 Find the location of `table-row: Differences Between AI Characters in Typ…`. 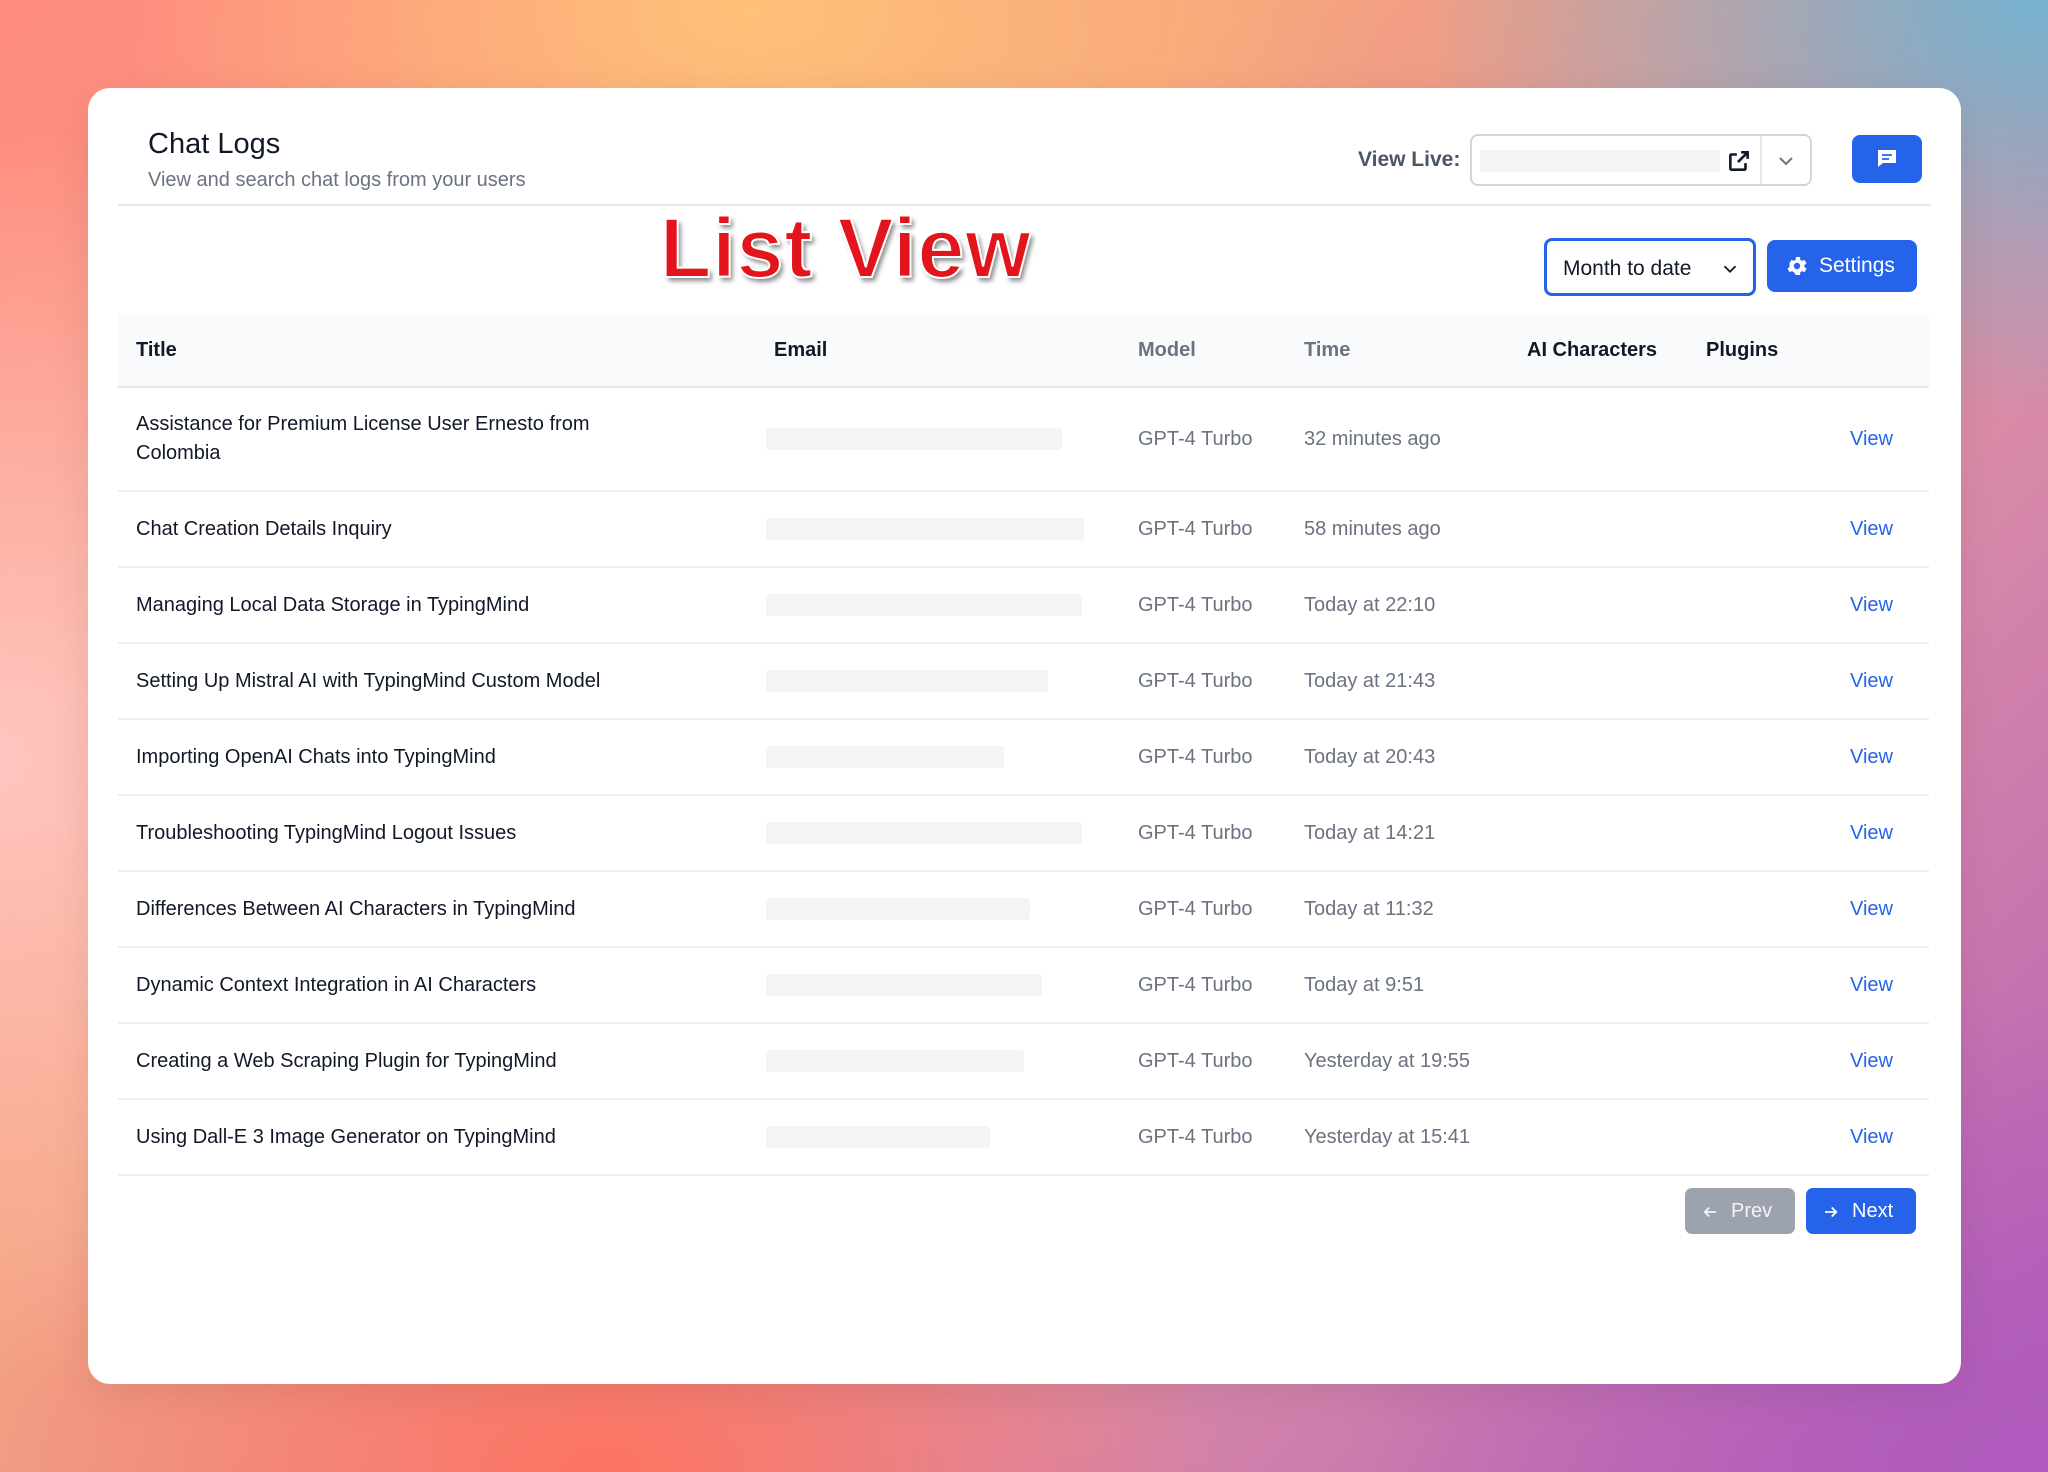

table-row: Differences Between AI Characters in Typ… is located at coordinates (1023, 909).